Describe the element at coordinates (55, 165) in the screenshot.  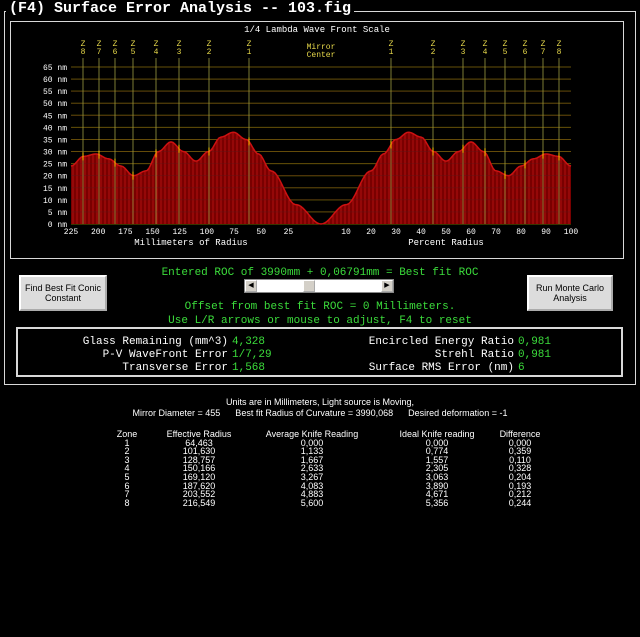
I see `y-tick-label: 25 nm` at that location.